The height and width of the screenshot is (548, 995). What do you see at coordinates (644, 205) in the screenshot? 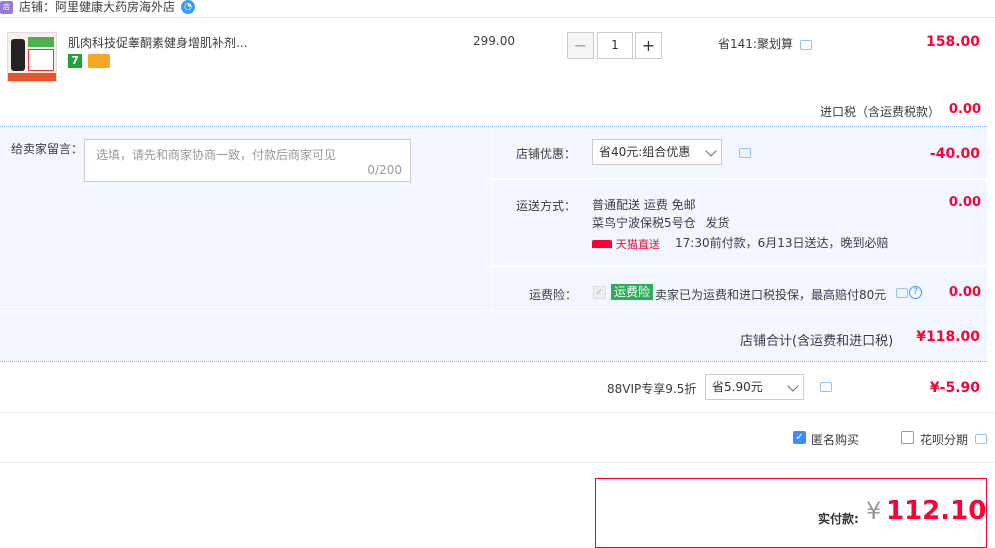
I see `shipping-method: 普通配送 运费 免邮` at bounding box center [644, 205].